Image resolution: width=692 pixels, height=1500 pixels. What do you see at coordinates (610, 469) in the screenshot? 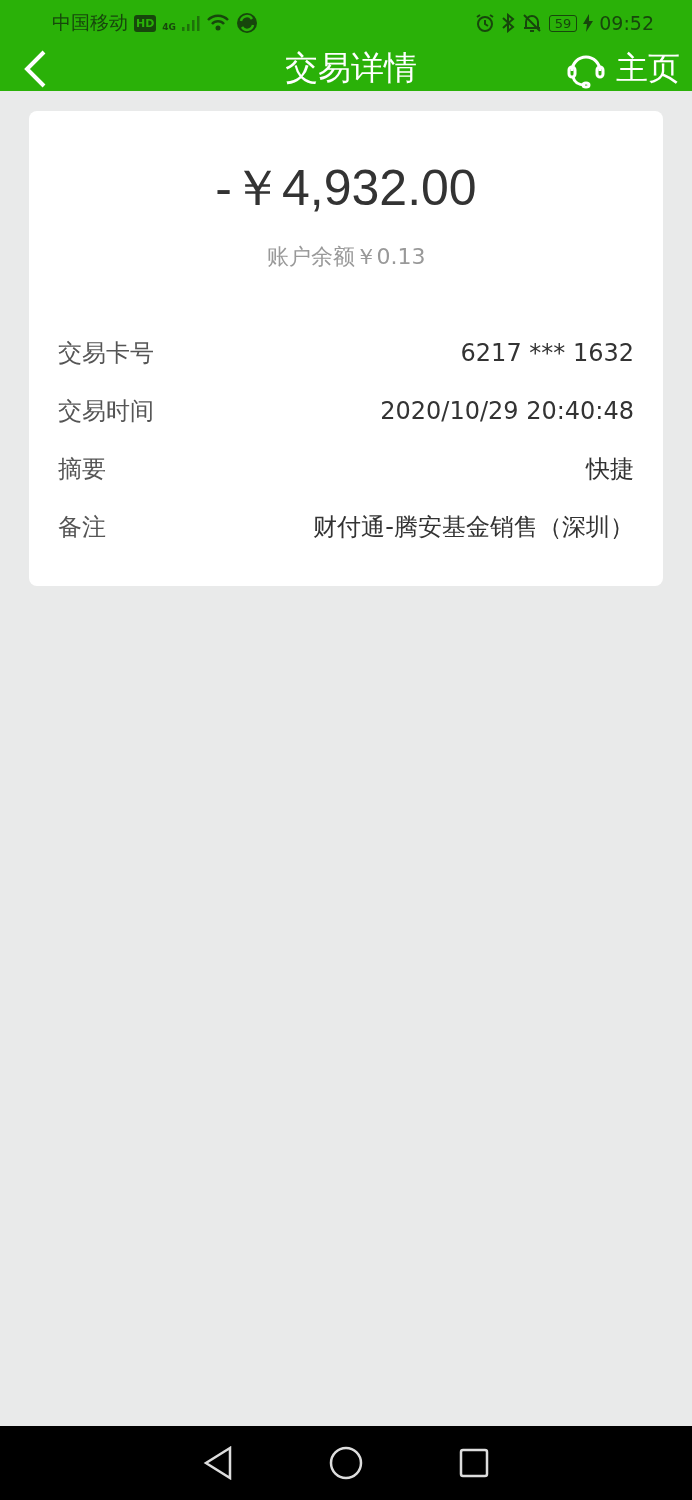
I see `detail-value: 快捷` at bounding box center [610, 469].